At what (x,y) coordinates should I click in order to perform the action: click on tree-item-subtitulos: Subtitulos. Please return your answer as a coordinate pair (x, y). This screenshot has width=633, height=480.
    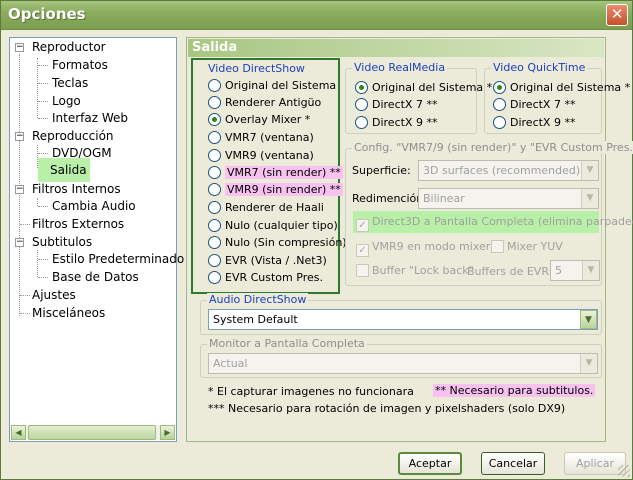
    Looking at the image, I should click on (62, 242).